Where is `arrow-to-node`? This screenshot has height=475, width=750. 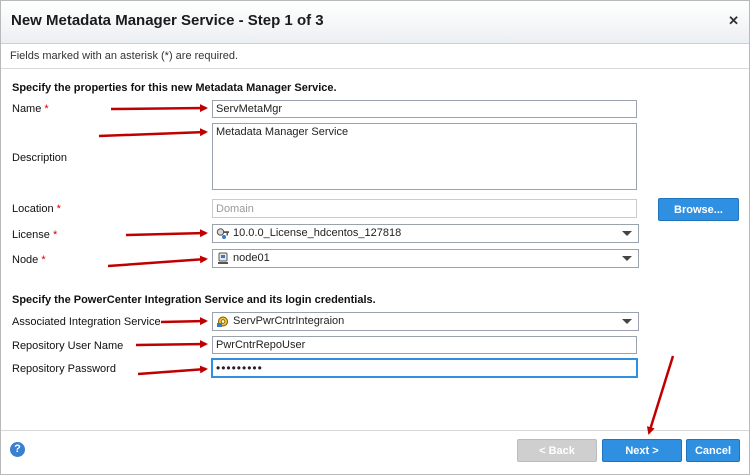 arrow-to-node is located at coordinates (157, 261).